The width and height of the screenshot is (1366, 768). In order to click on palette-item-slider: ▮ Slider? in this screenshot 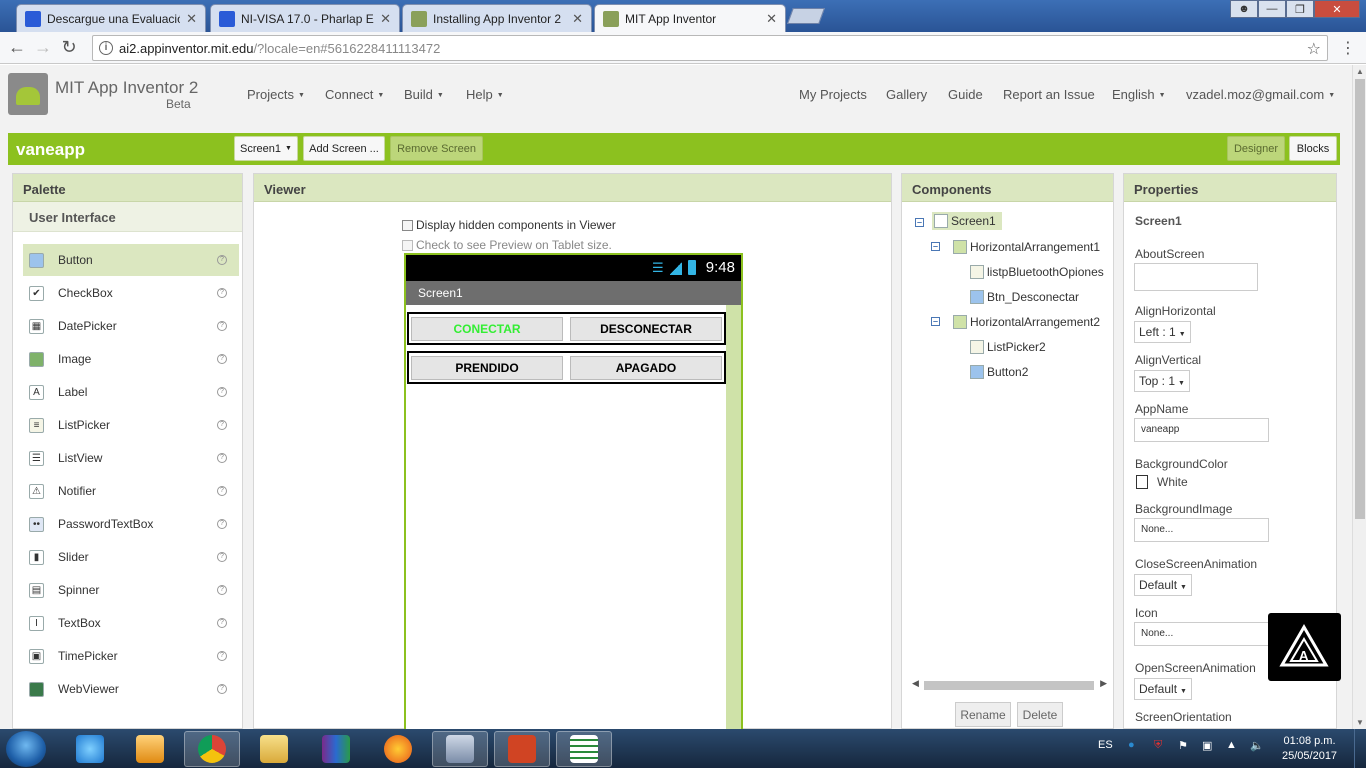, I will do `click(131, 557)`.